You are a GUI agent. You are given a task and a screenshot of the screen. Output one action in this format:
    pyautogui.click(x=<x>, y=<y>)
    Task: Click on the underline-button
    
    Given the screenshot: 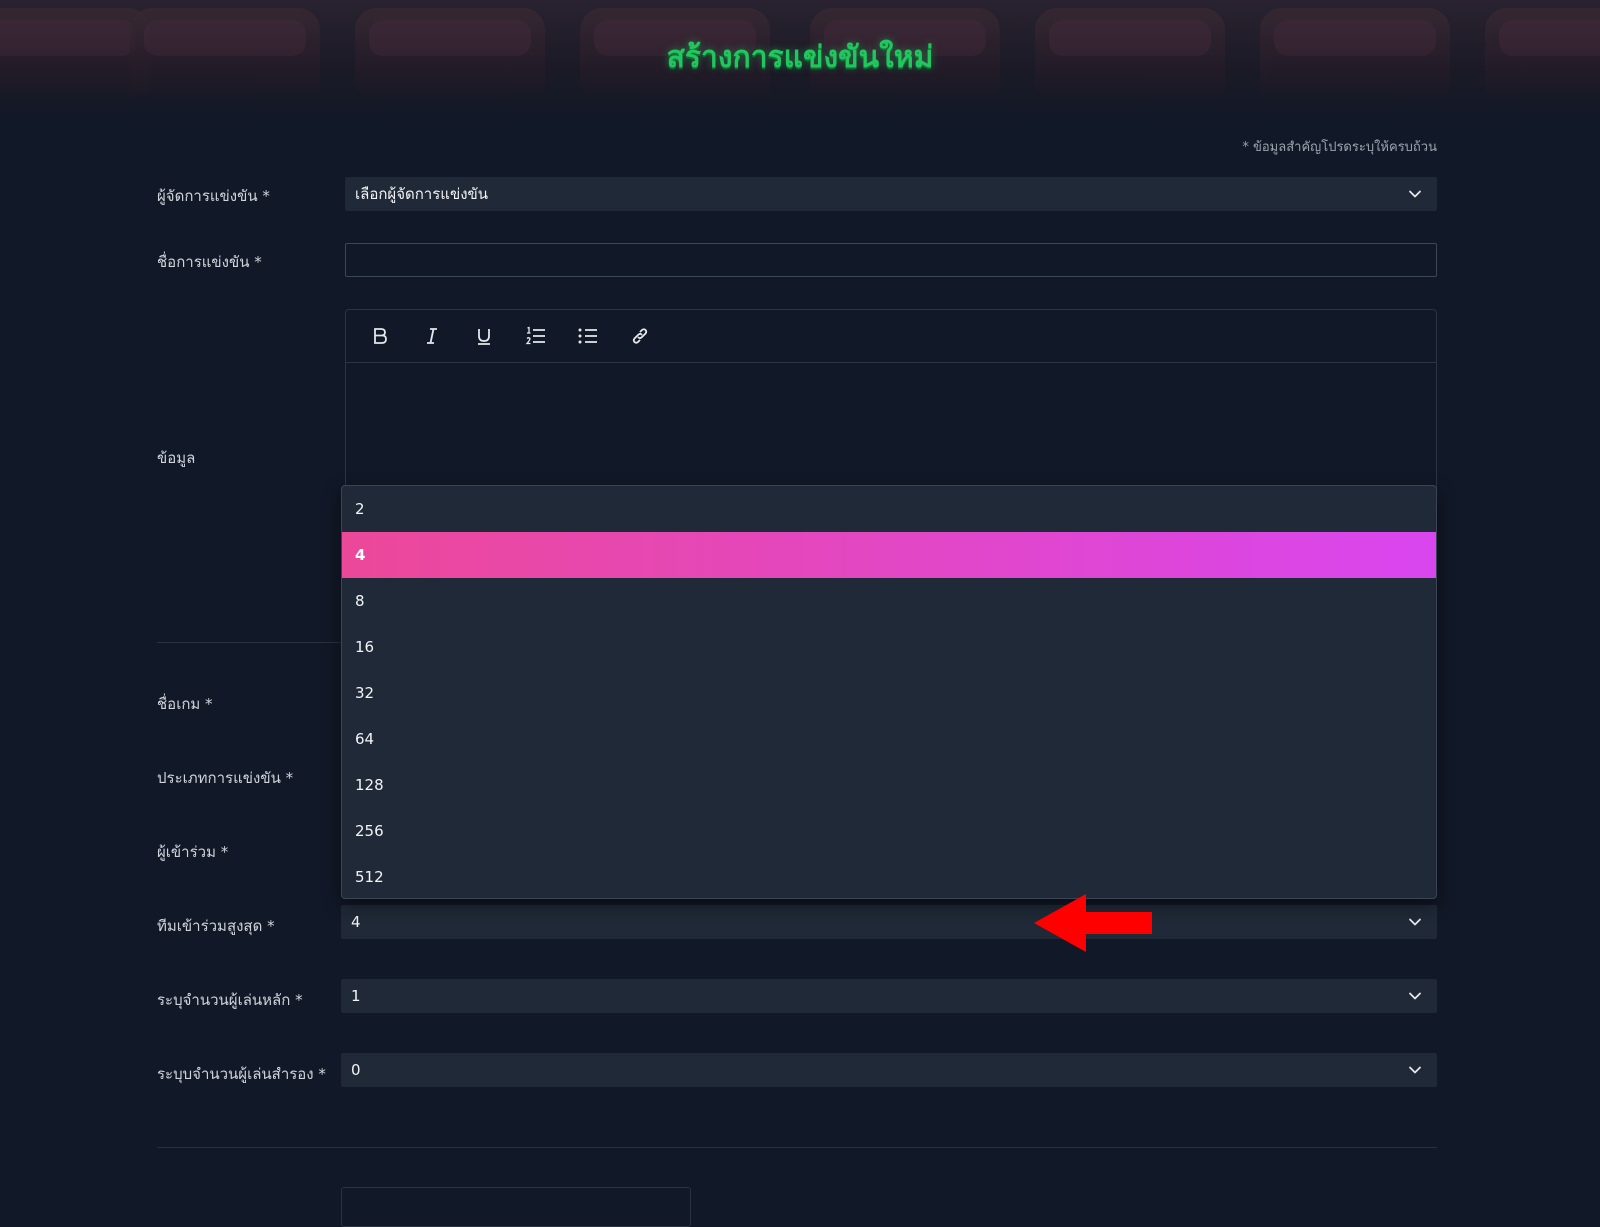 What is the action you would take?
    pyautogui.click(x=484, y=336)
    